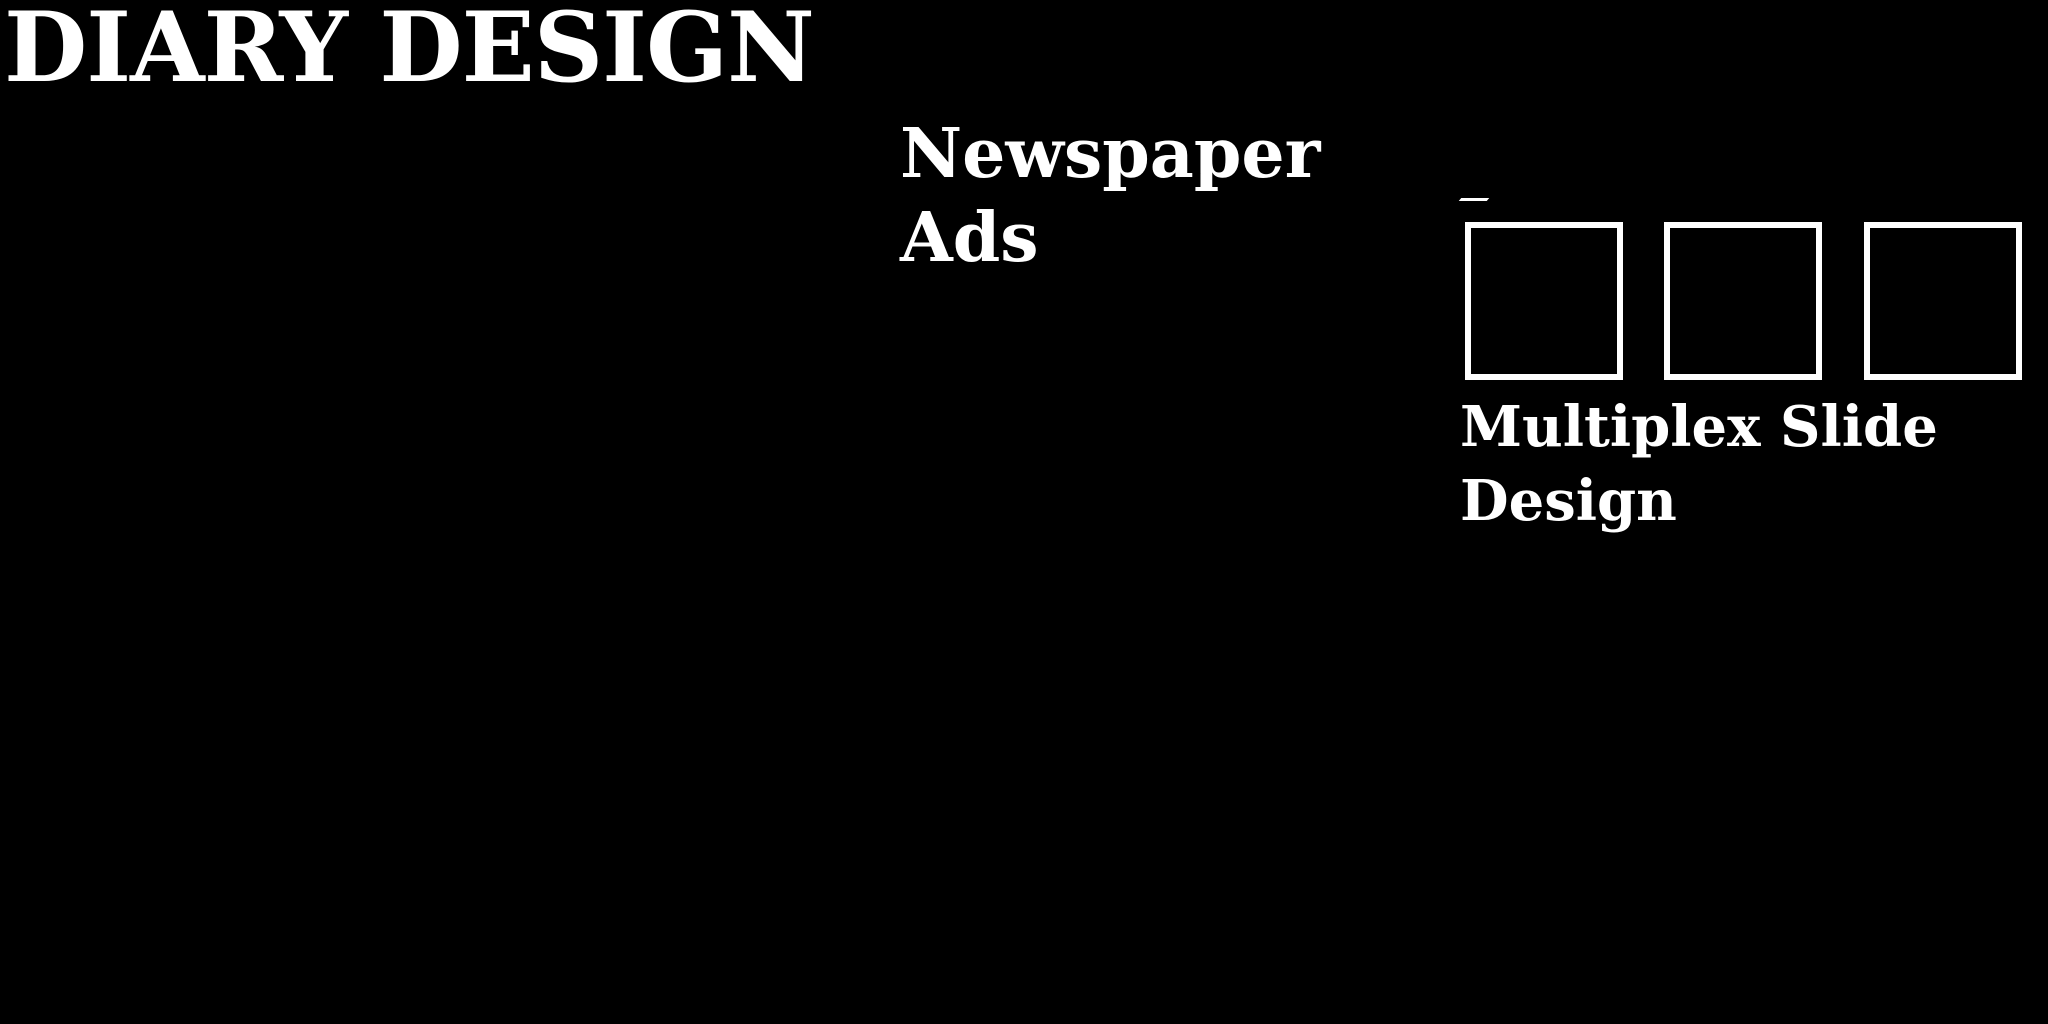 The height and width of the screenshot is (1024, 2048). I want to click on multiplex-slide-design-label: Multiplex Slide Design, so click(1699, 464).